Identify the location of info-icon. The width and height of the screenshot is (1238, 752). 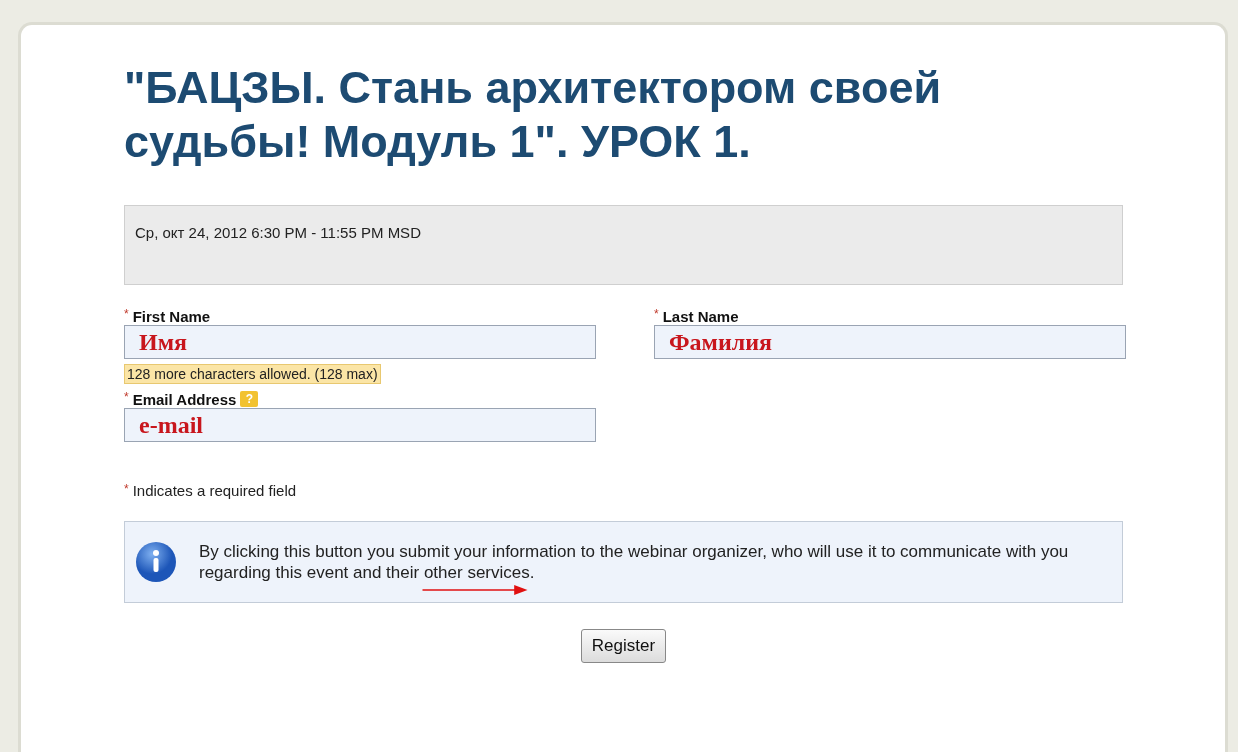
(156, 562).